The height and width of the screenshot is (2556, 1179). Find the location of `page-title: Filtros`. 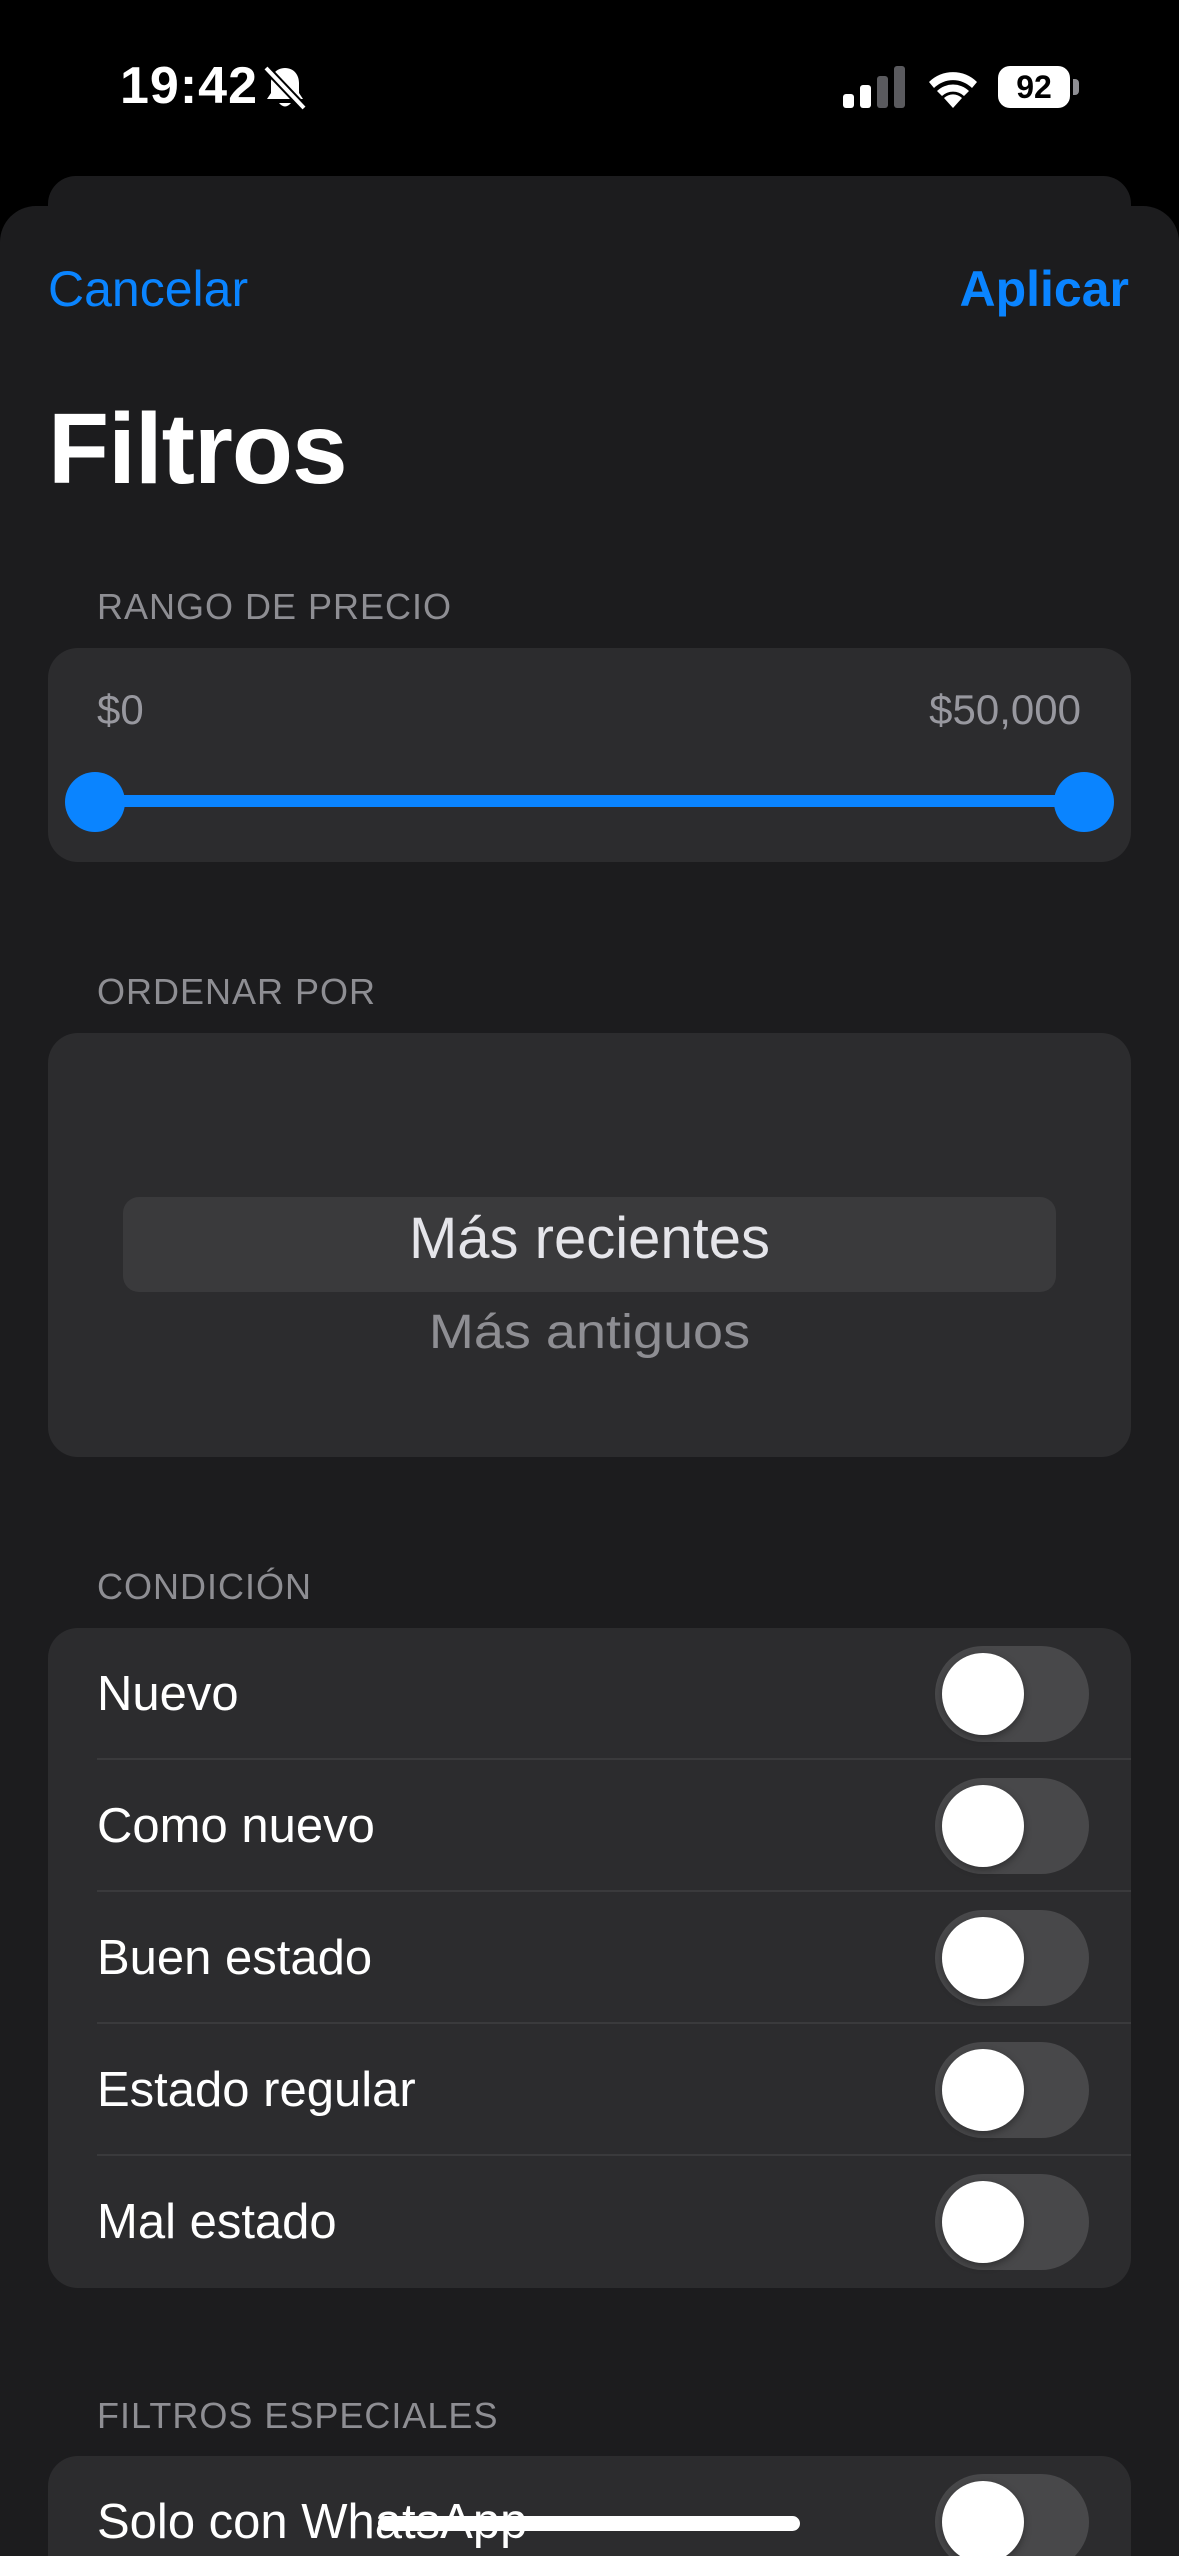

page-title: Filtros is located at coordinates (198, 449).